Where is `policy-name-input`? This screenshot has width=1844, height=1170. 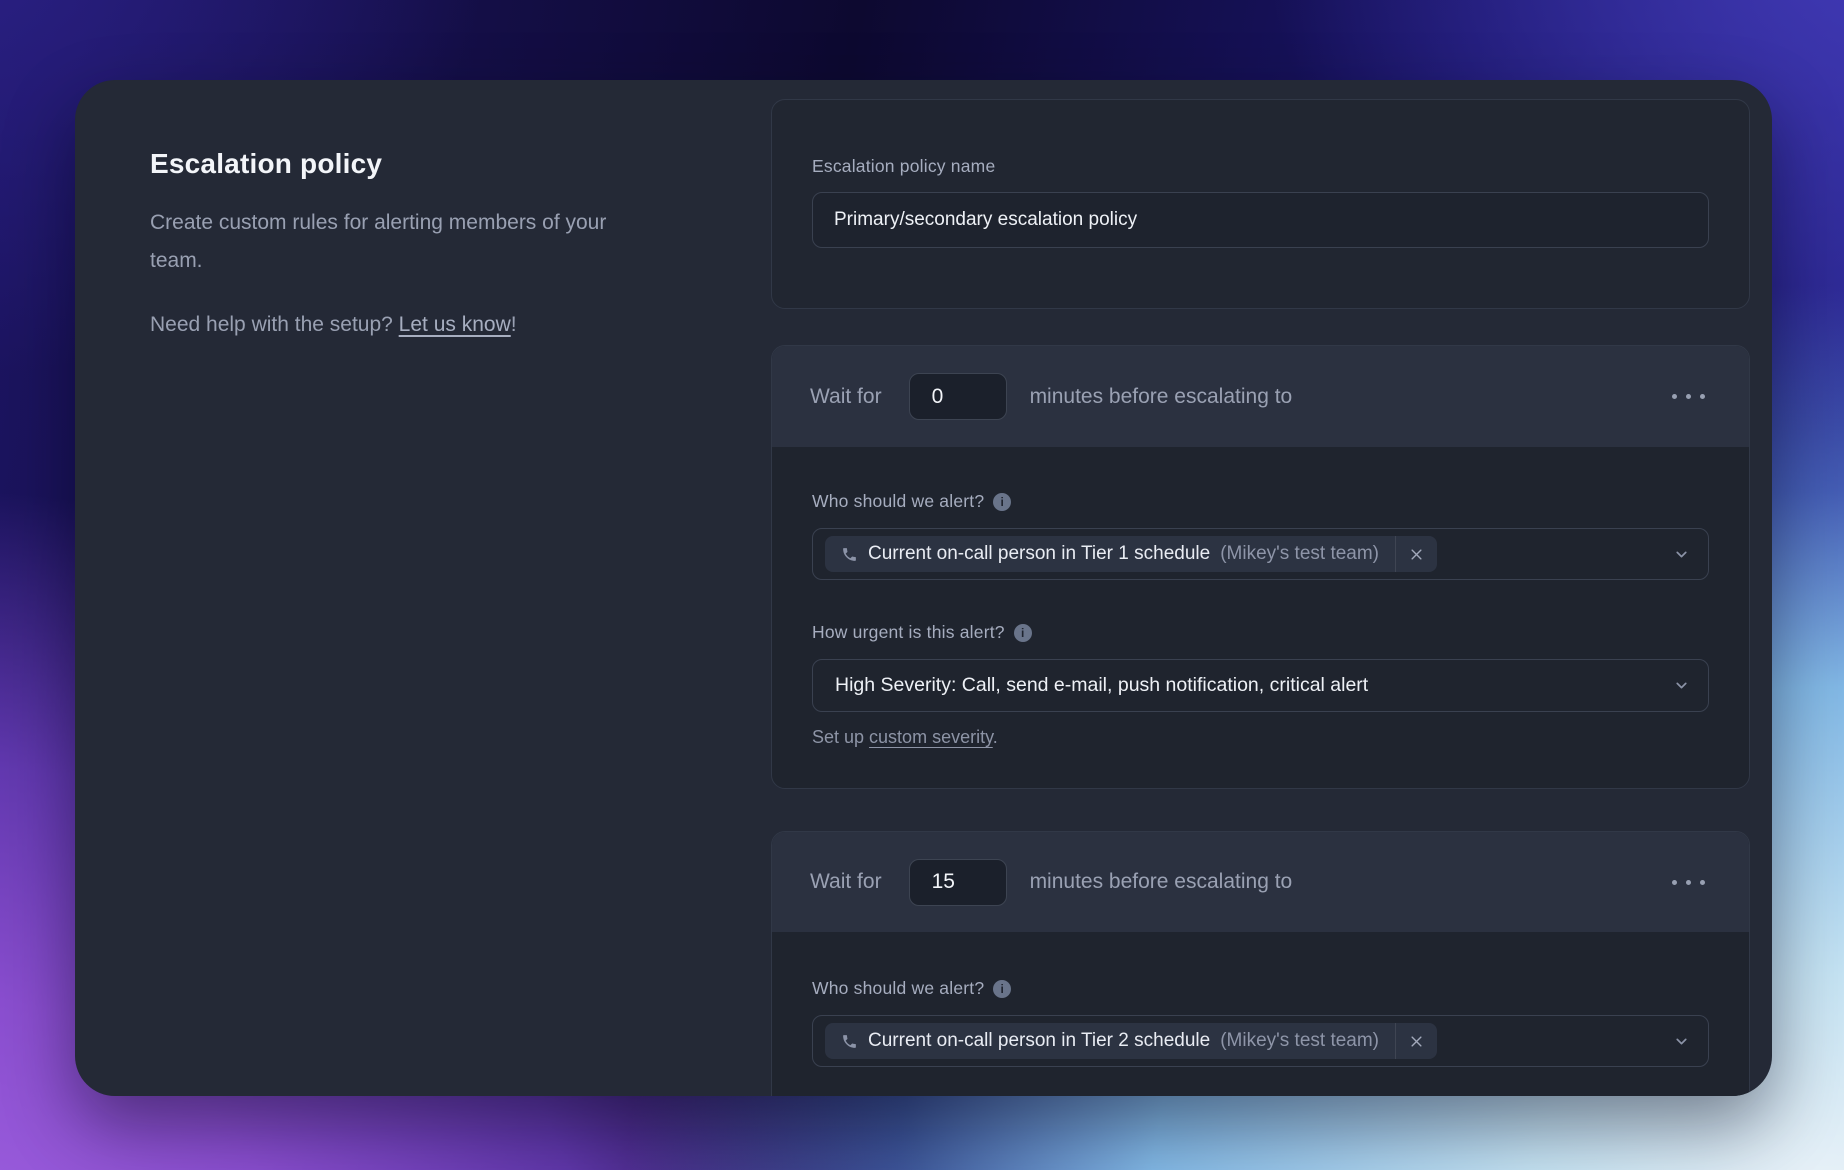
policy-name-input is located at coordinates (1260, 220).